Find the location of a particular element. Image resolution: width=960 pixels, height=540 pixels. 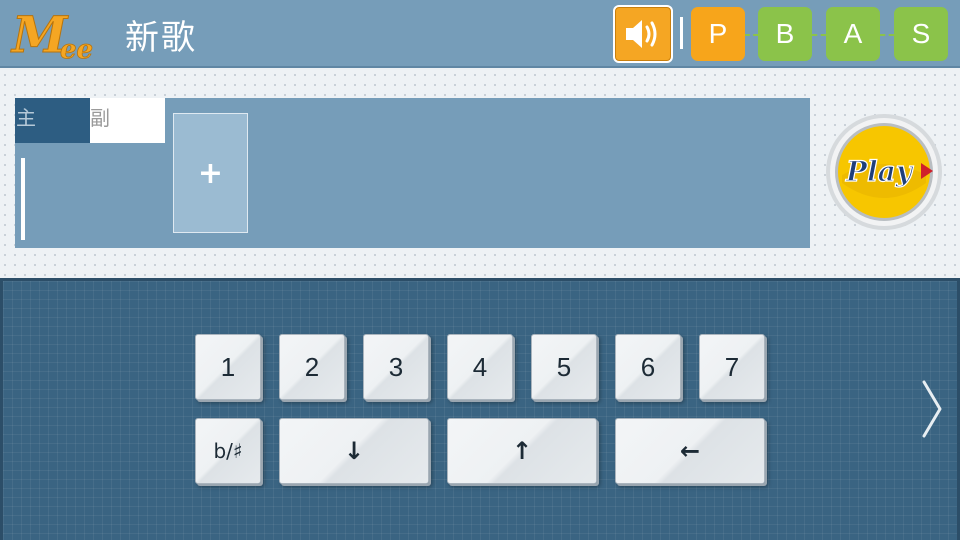

octave-up-key: ↑ is located at coordinates (522, 451).